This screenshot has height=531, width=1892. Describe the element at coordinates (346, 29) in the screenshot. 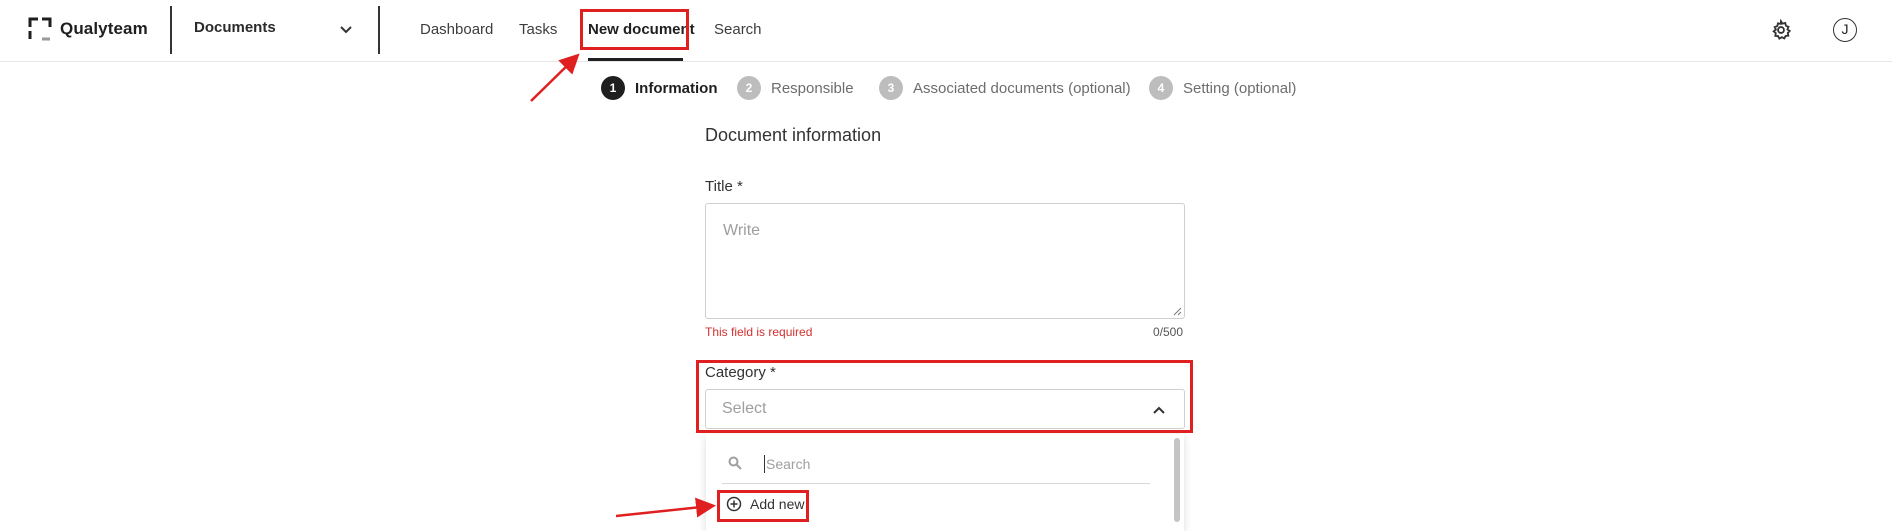

I see `chevron-down-icon` at that location.